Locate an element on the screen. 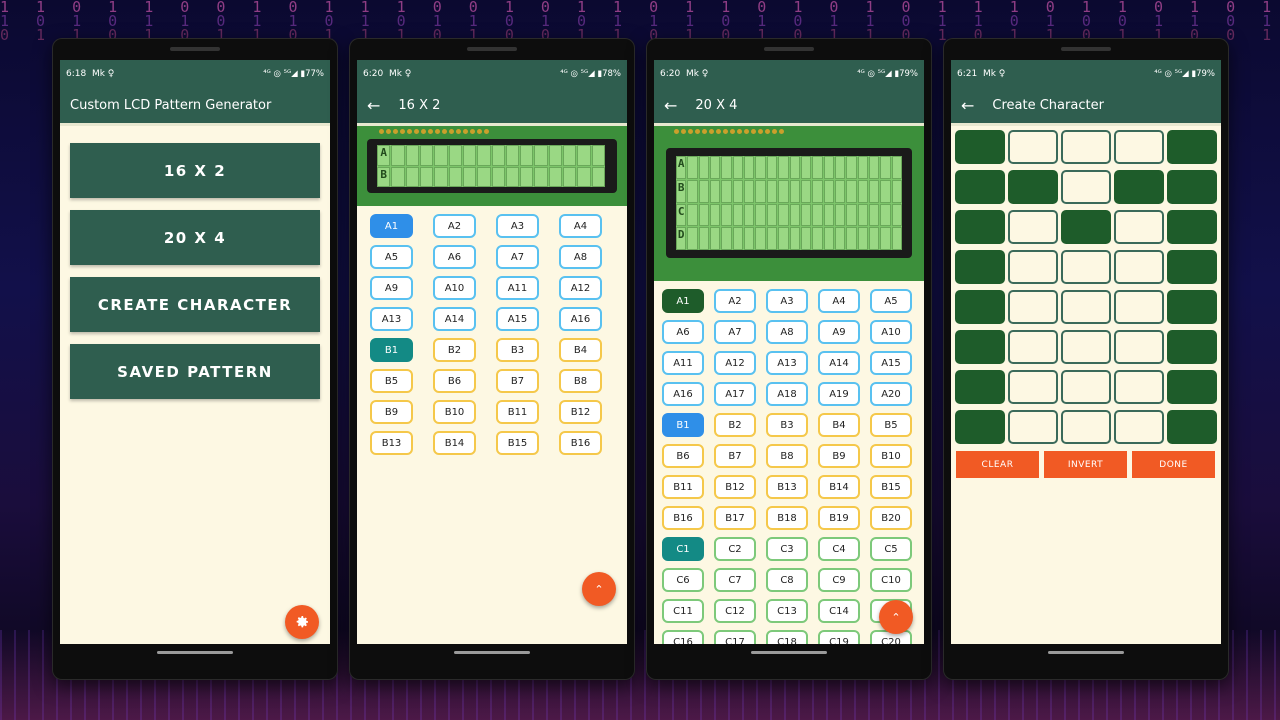 The image size is (1280, 720). slot-button-b17: B17 is located at coordinates (735, 518).